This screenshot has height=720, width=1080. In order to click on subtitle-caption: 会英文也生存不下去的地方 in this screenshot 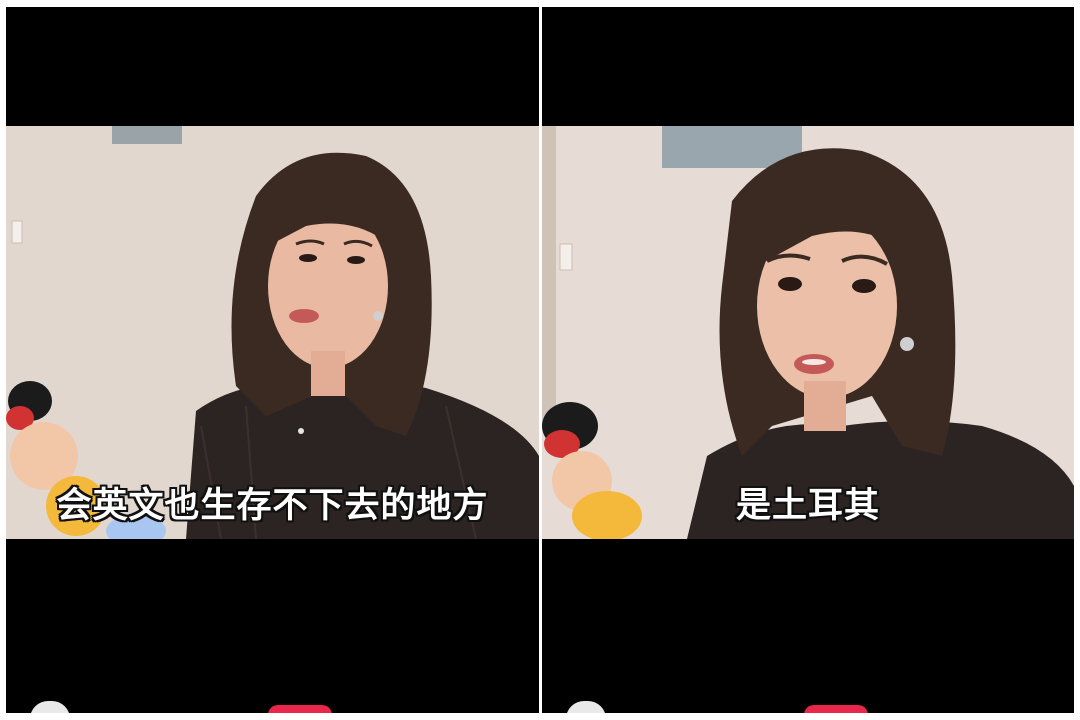, I will do `click(272, 506)`.